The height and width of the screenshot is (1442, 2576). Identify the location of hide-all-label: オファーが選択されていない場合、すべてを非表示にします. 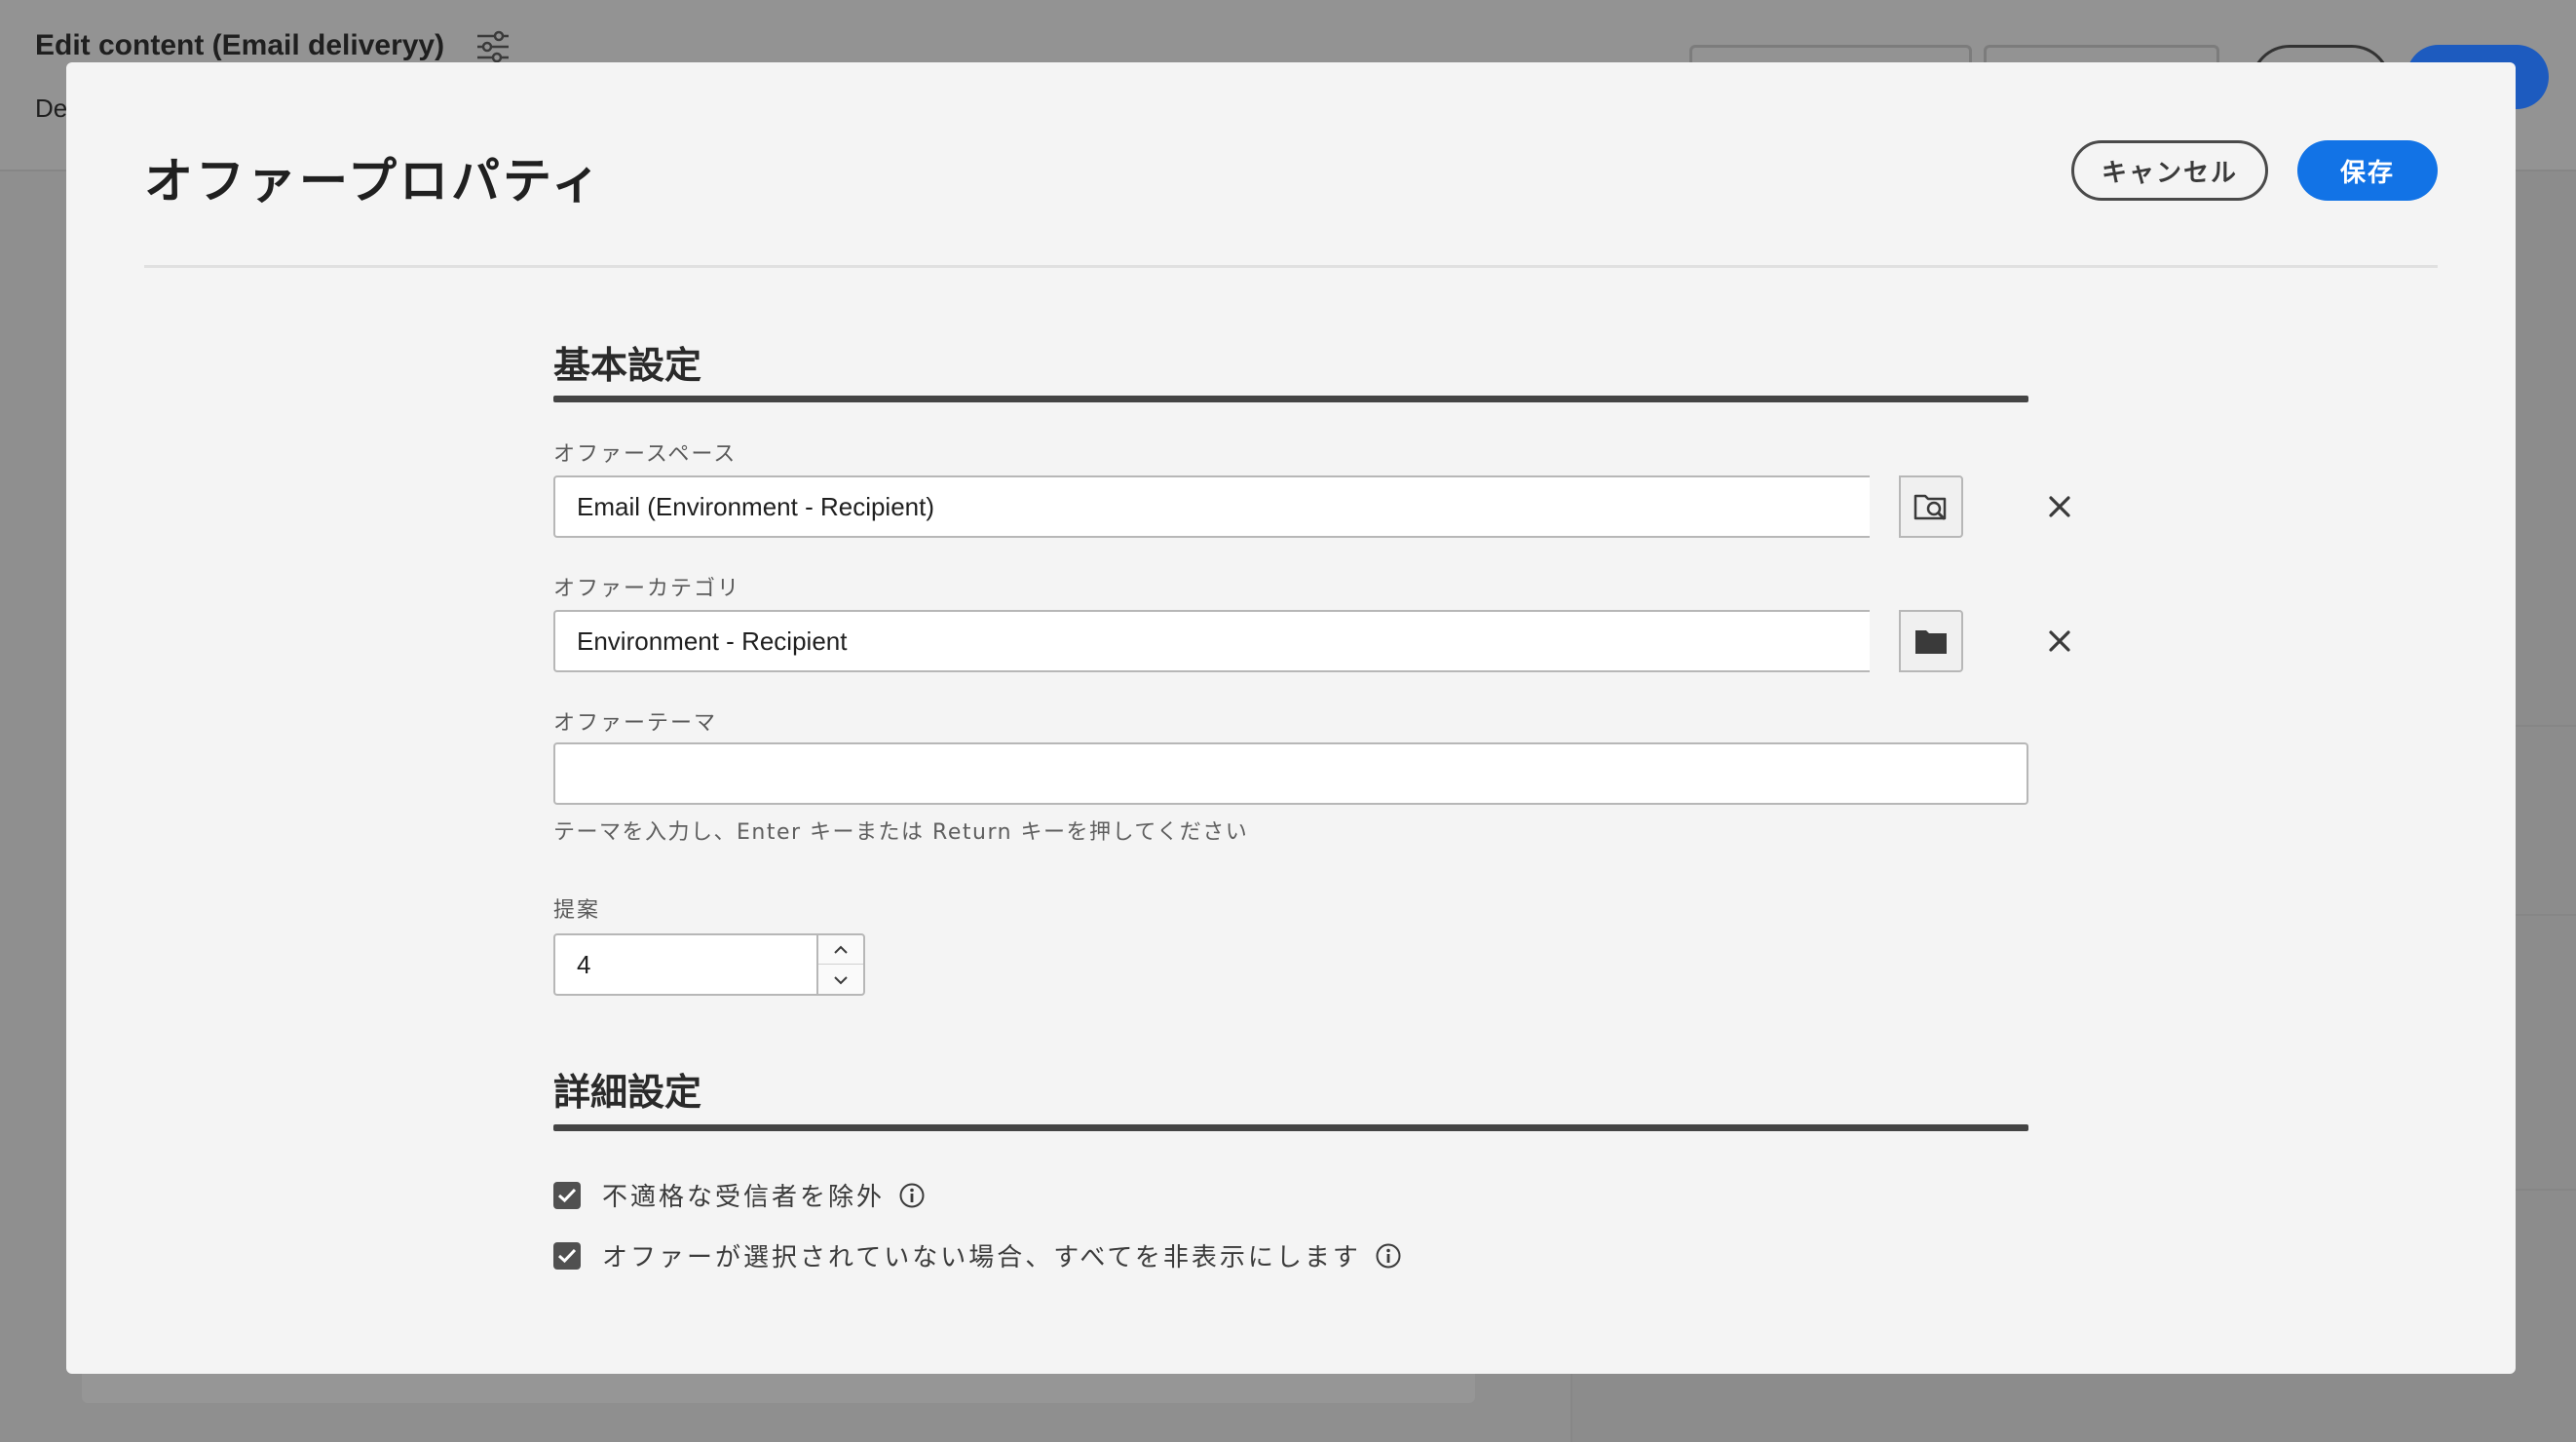
(981, 1257).